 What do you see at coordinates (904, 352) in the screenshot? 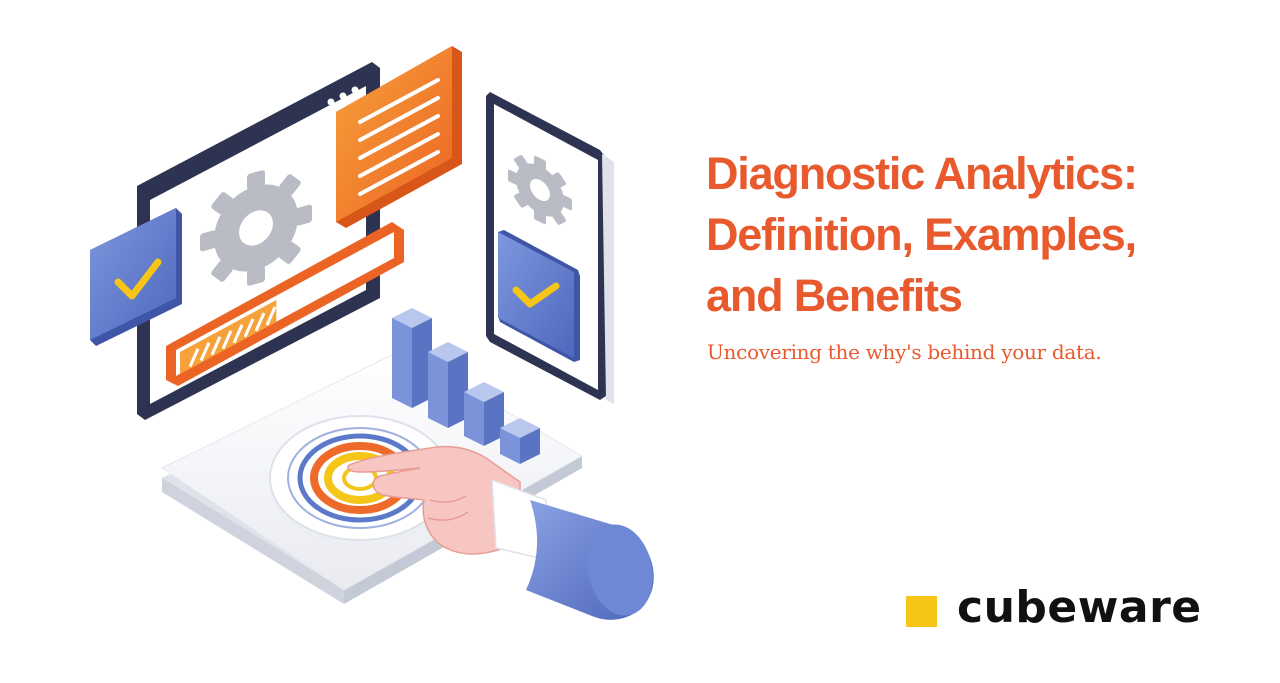
I see `subtitle: Uncovering the why's behind your data.` at bounding box center [904, 352].